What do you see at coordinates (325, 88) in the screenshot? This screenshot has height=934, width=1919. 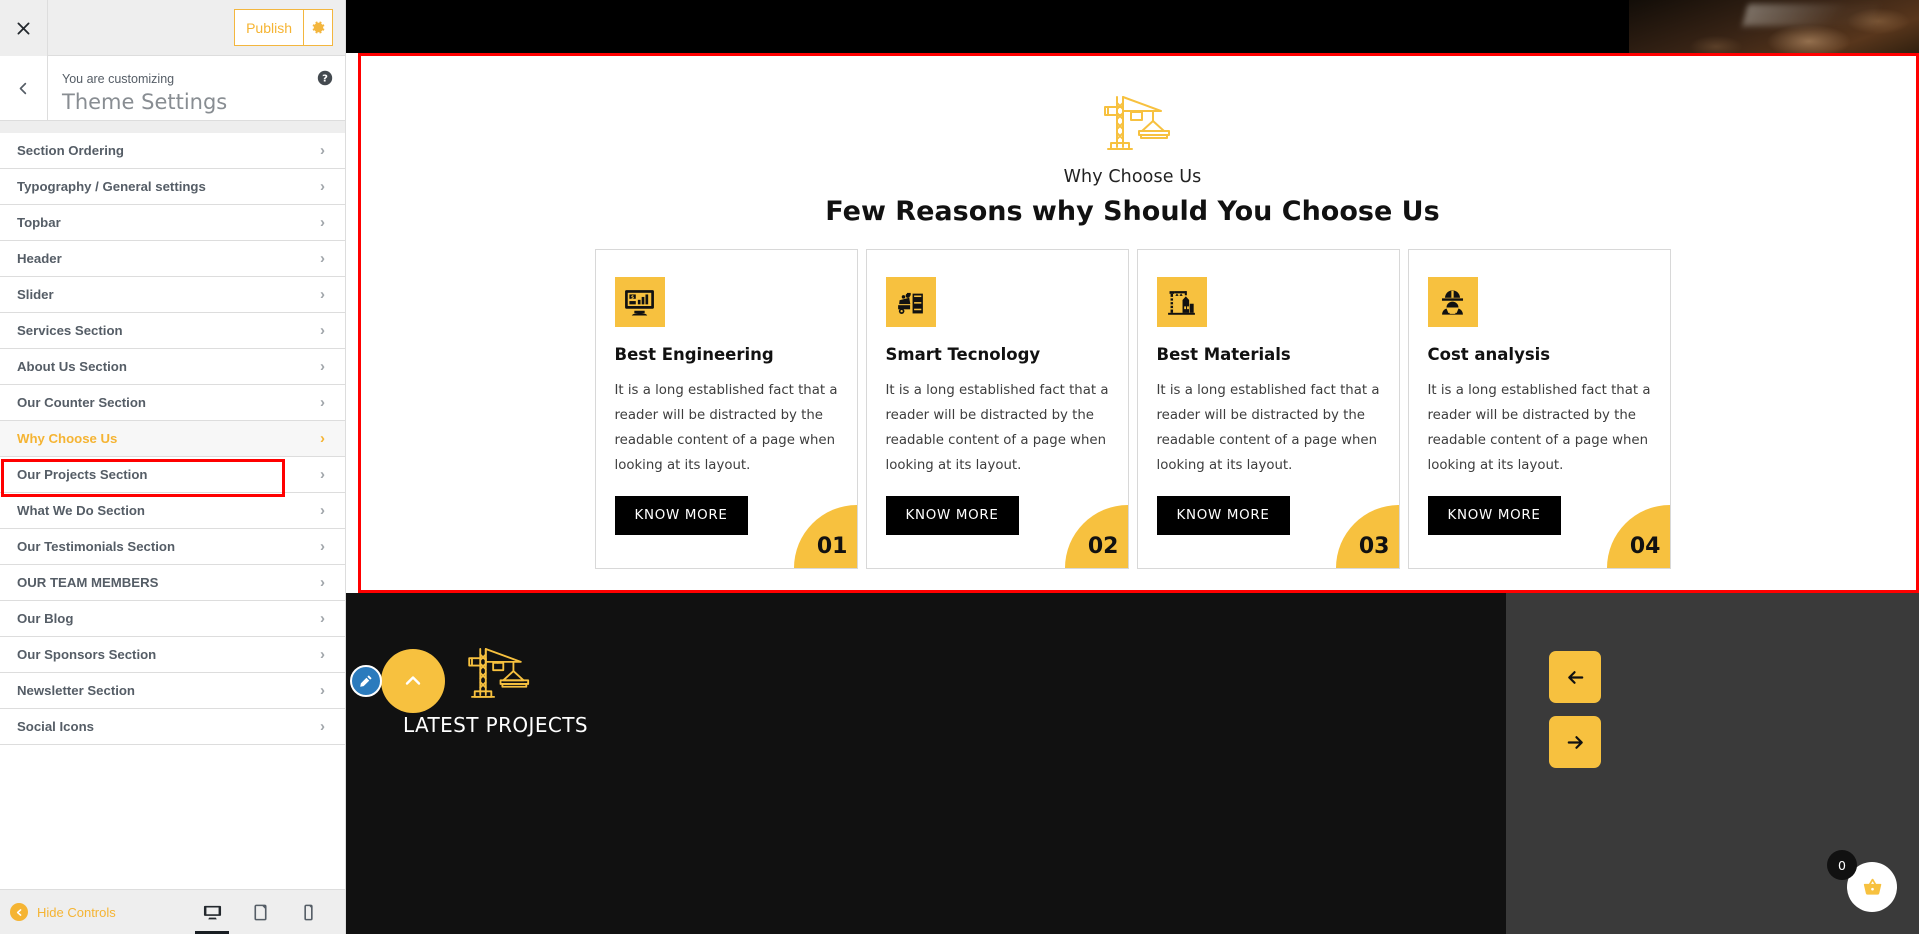 I see `help-icon: ?` at bounding box center [325, 88].